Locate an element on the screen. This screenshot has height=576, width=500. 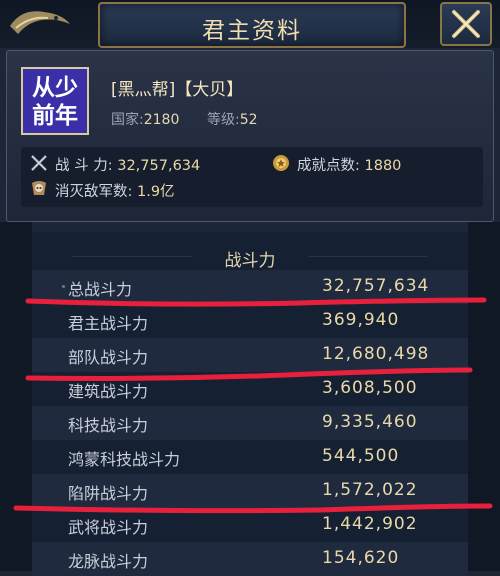
panel-edge-right is located at coordinates (484, 396).